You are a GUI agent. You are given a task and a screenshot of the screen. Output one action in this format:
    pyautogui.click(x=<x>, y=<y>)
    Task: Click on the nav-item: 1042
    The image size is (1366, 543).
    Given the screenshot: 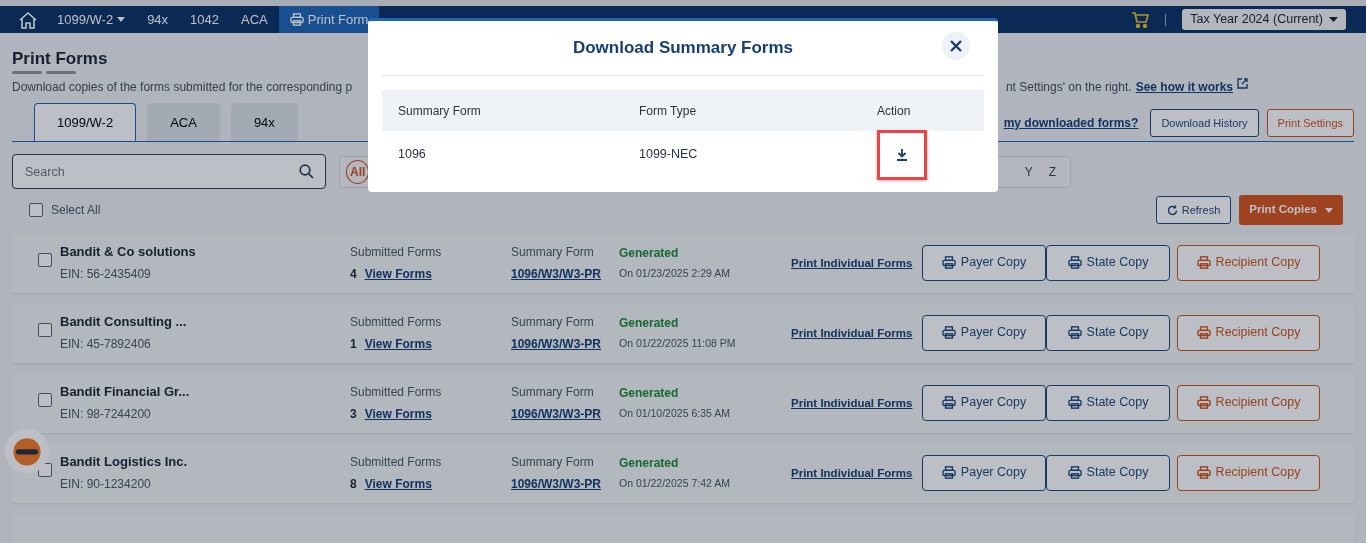 What is the action you would take?
    pyautogui.click(x=205, y=19)
    